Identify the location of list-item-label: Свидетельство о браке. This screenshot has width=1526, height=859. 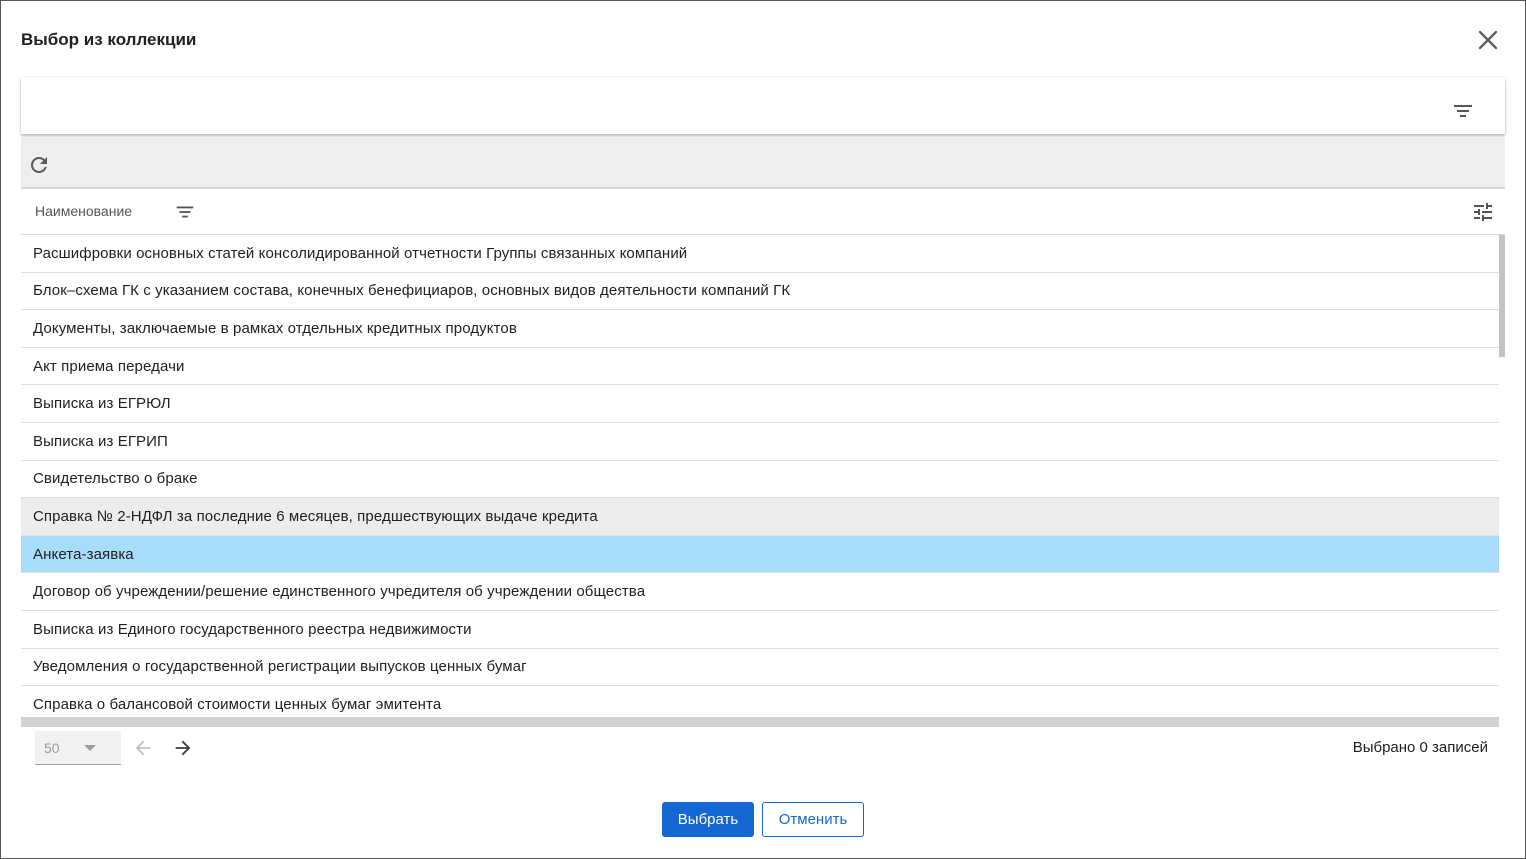
(115, 479).